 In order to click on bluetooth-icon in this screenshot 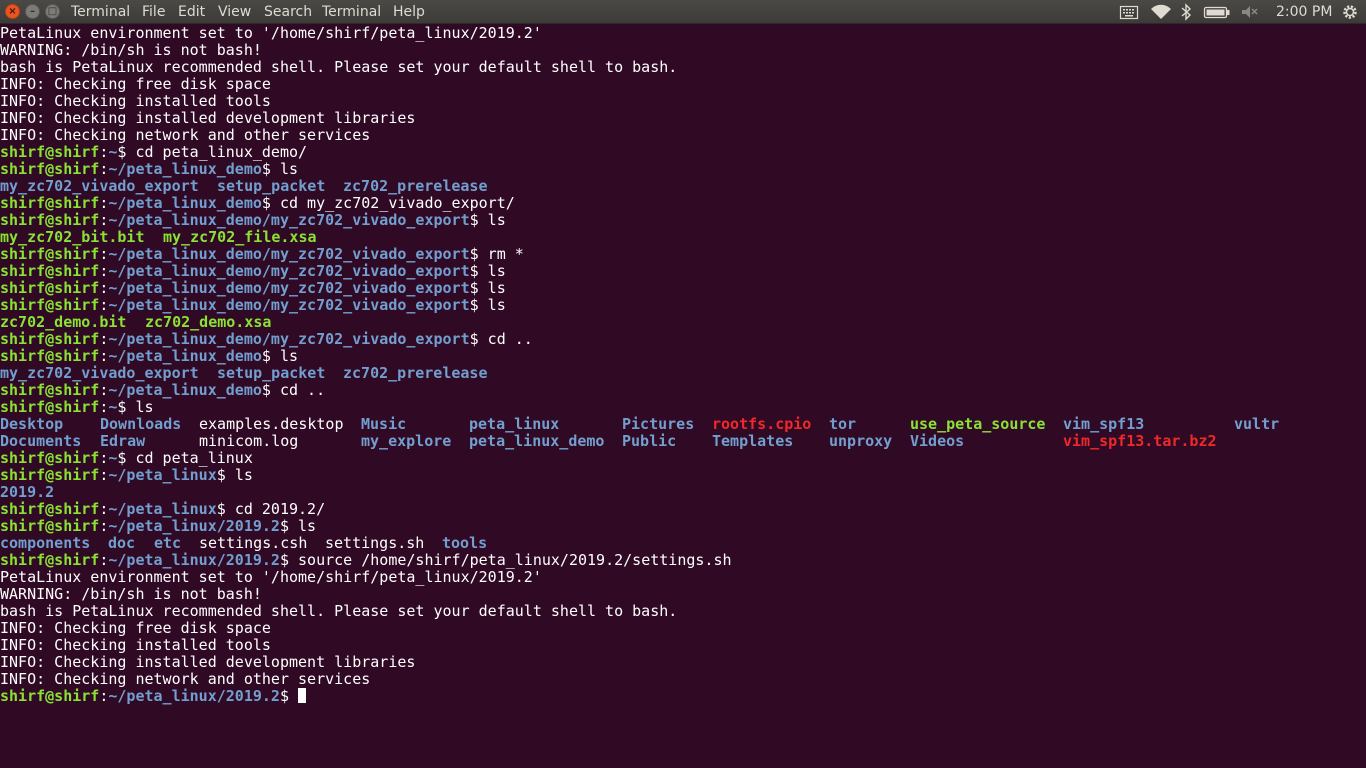, I will do `click(1186, 12)`.